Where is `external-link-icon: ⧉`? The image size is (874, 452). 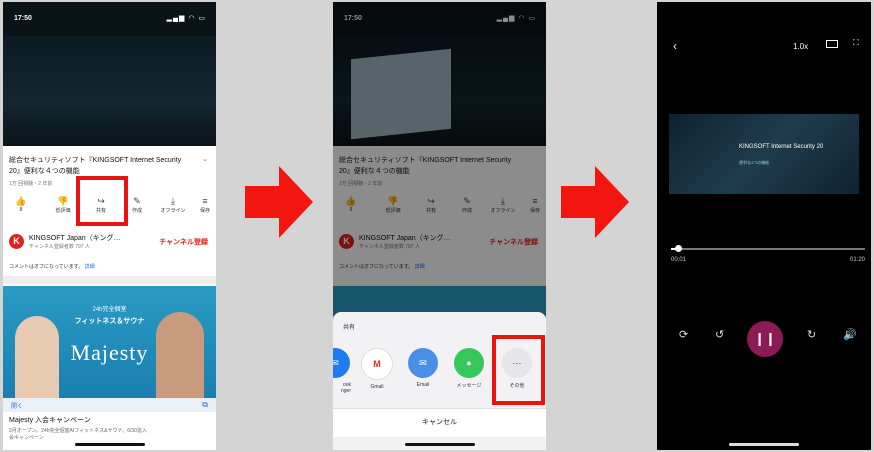 external-link-icon: ⧉ is located at coordinates (205, 405).